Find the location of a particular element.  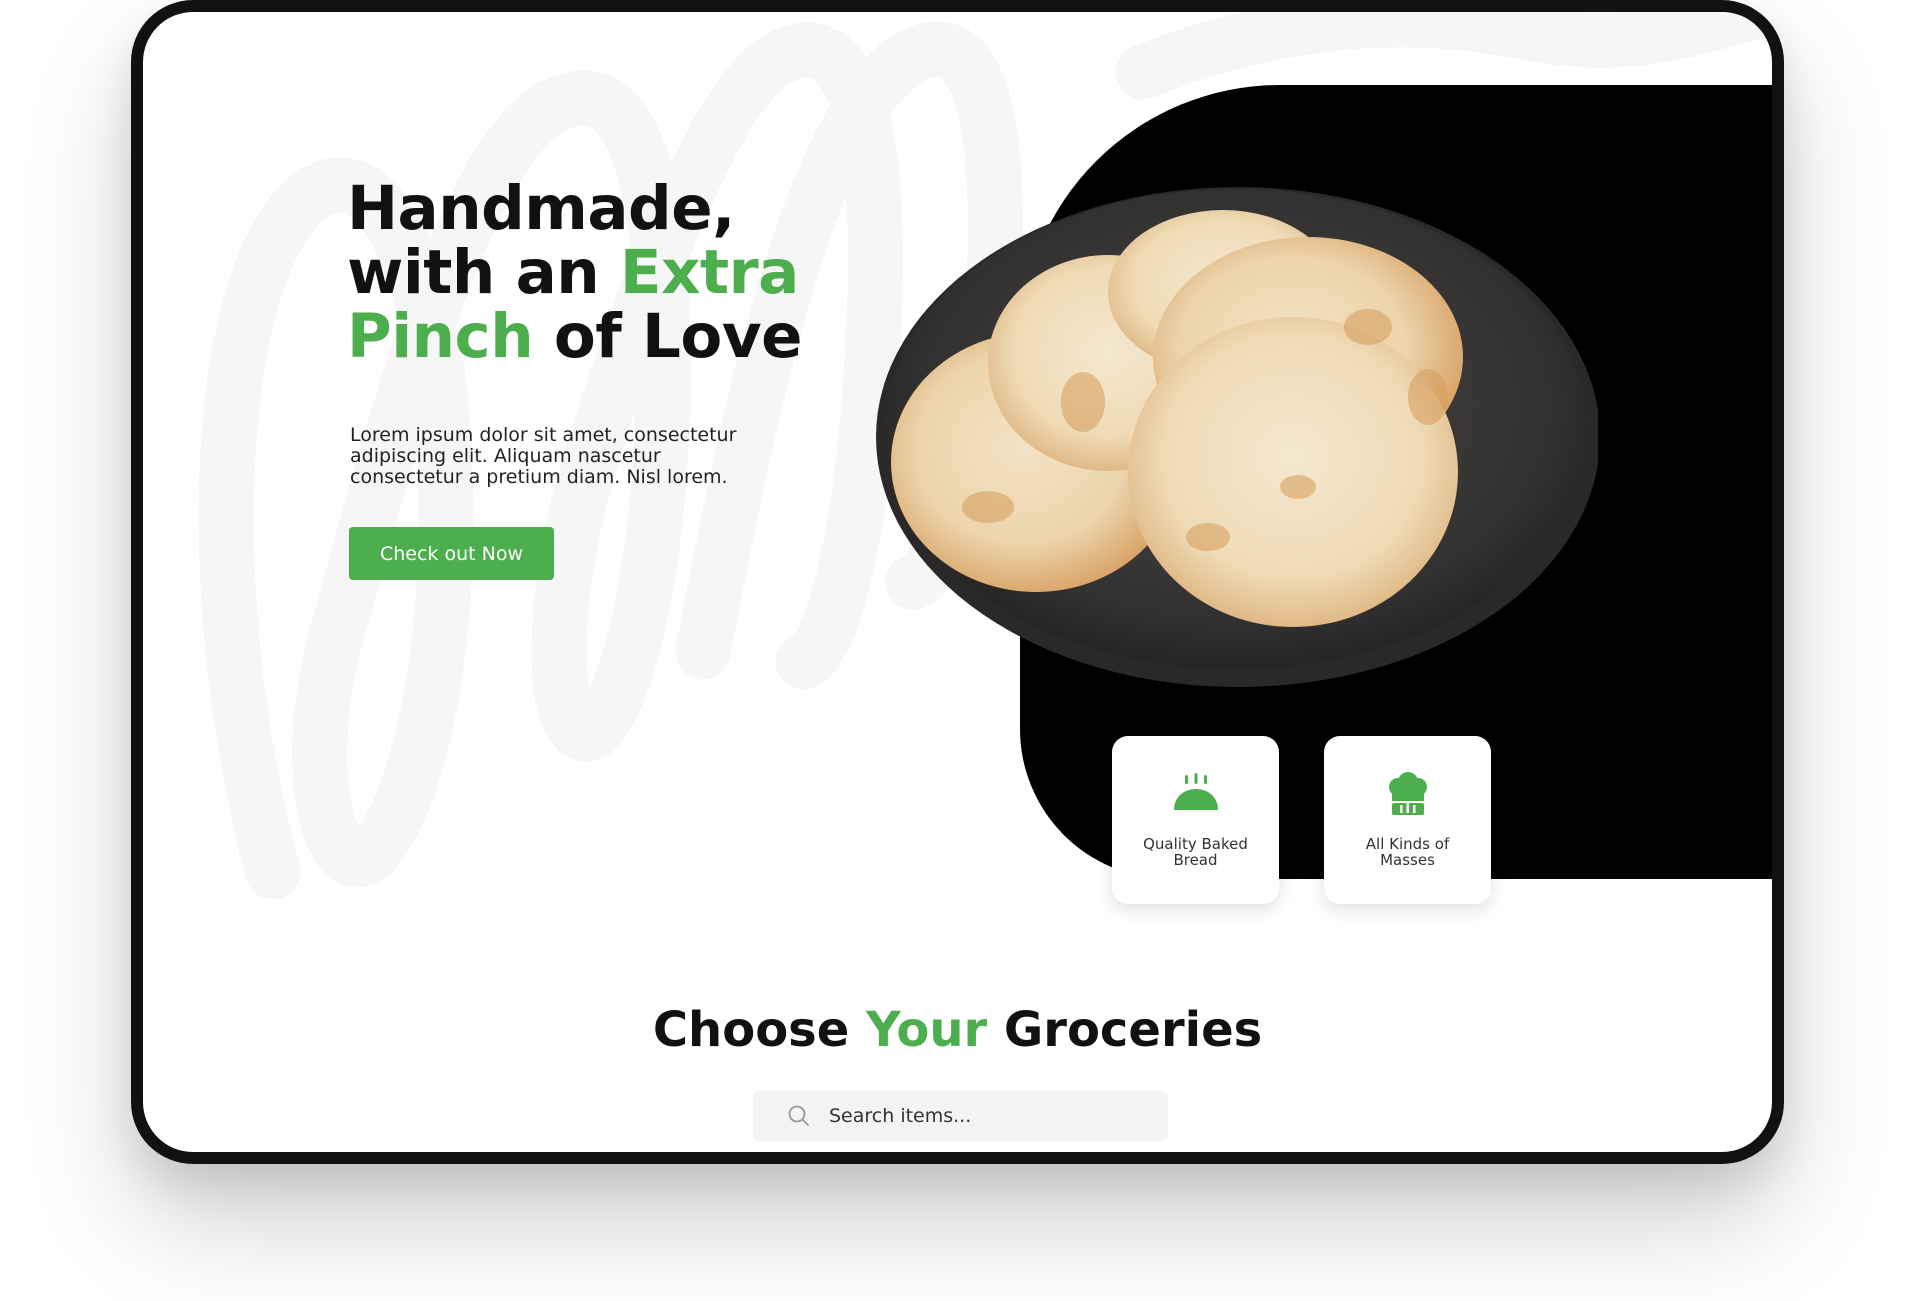

feature-card-masses: All Kinds of Masses is located at coordinates (1407, 820).